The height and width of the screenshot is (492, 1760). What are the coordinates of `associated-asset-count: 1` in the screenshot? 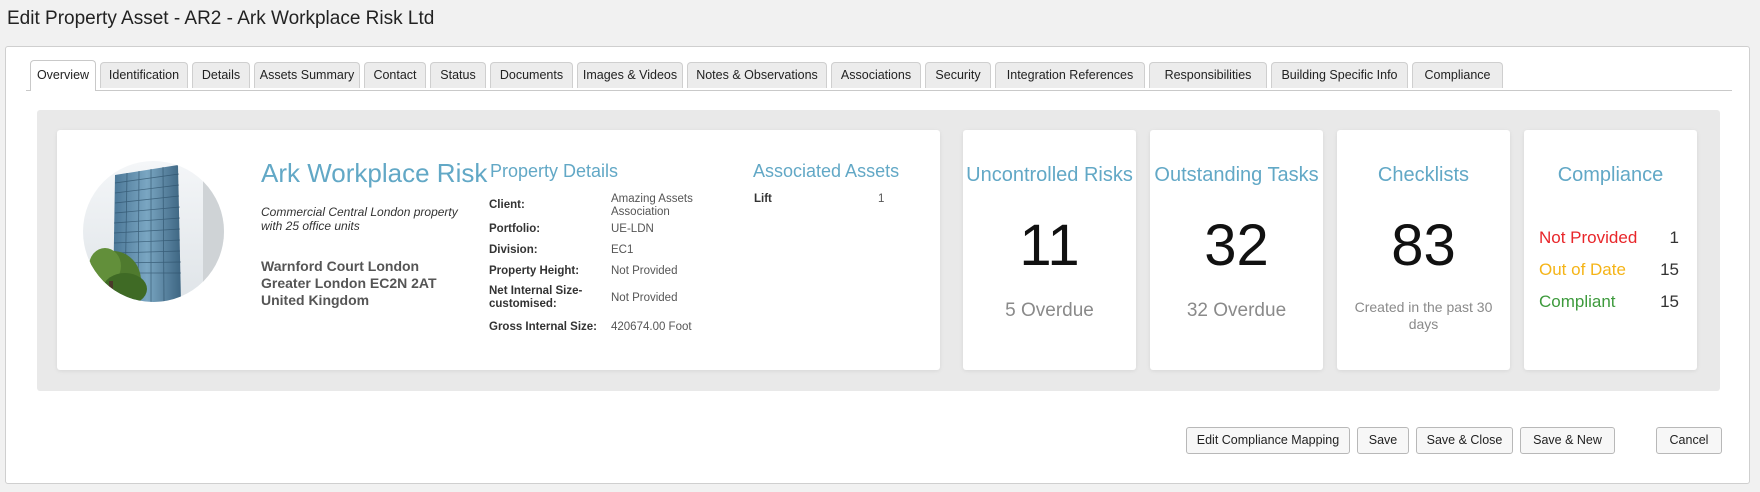 It's located at (881, 199).